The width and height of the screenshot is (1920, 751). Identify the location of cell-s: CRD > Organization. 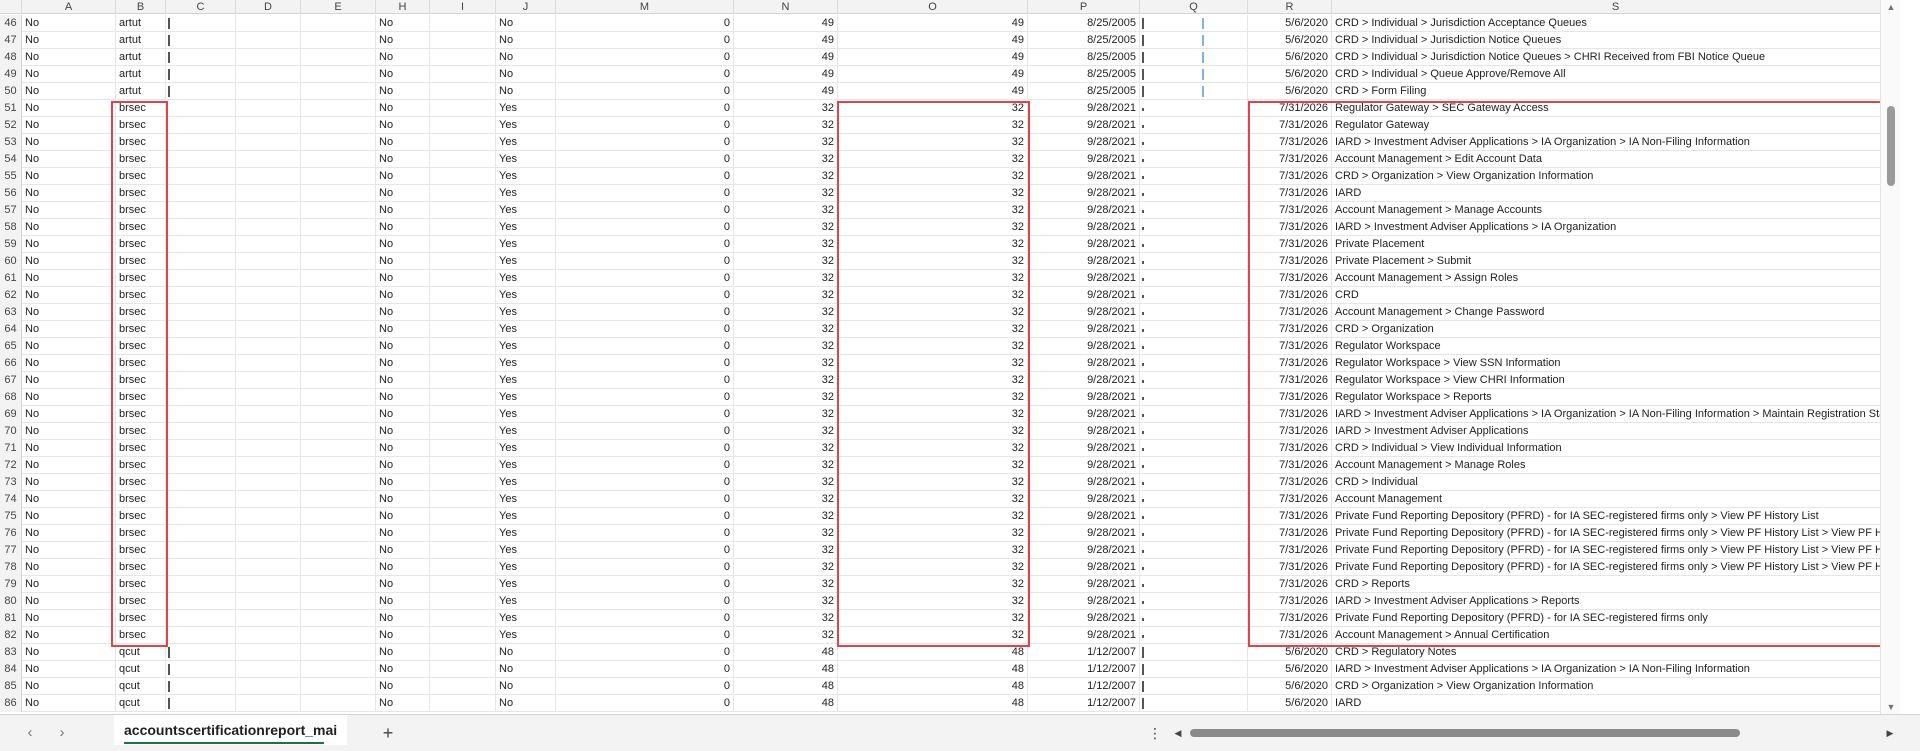
(1616, 329).